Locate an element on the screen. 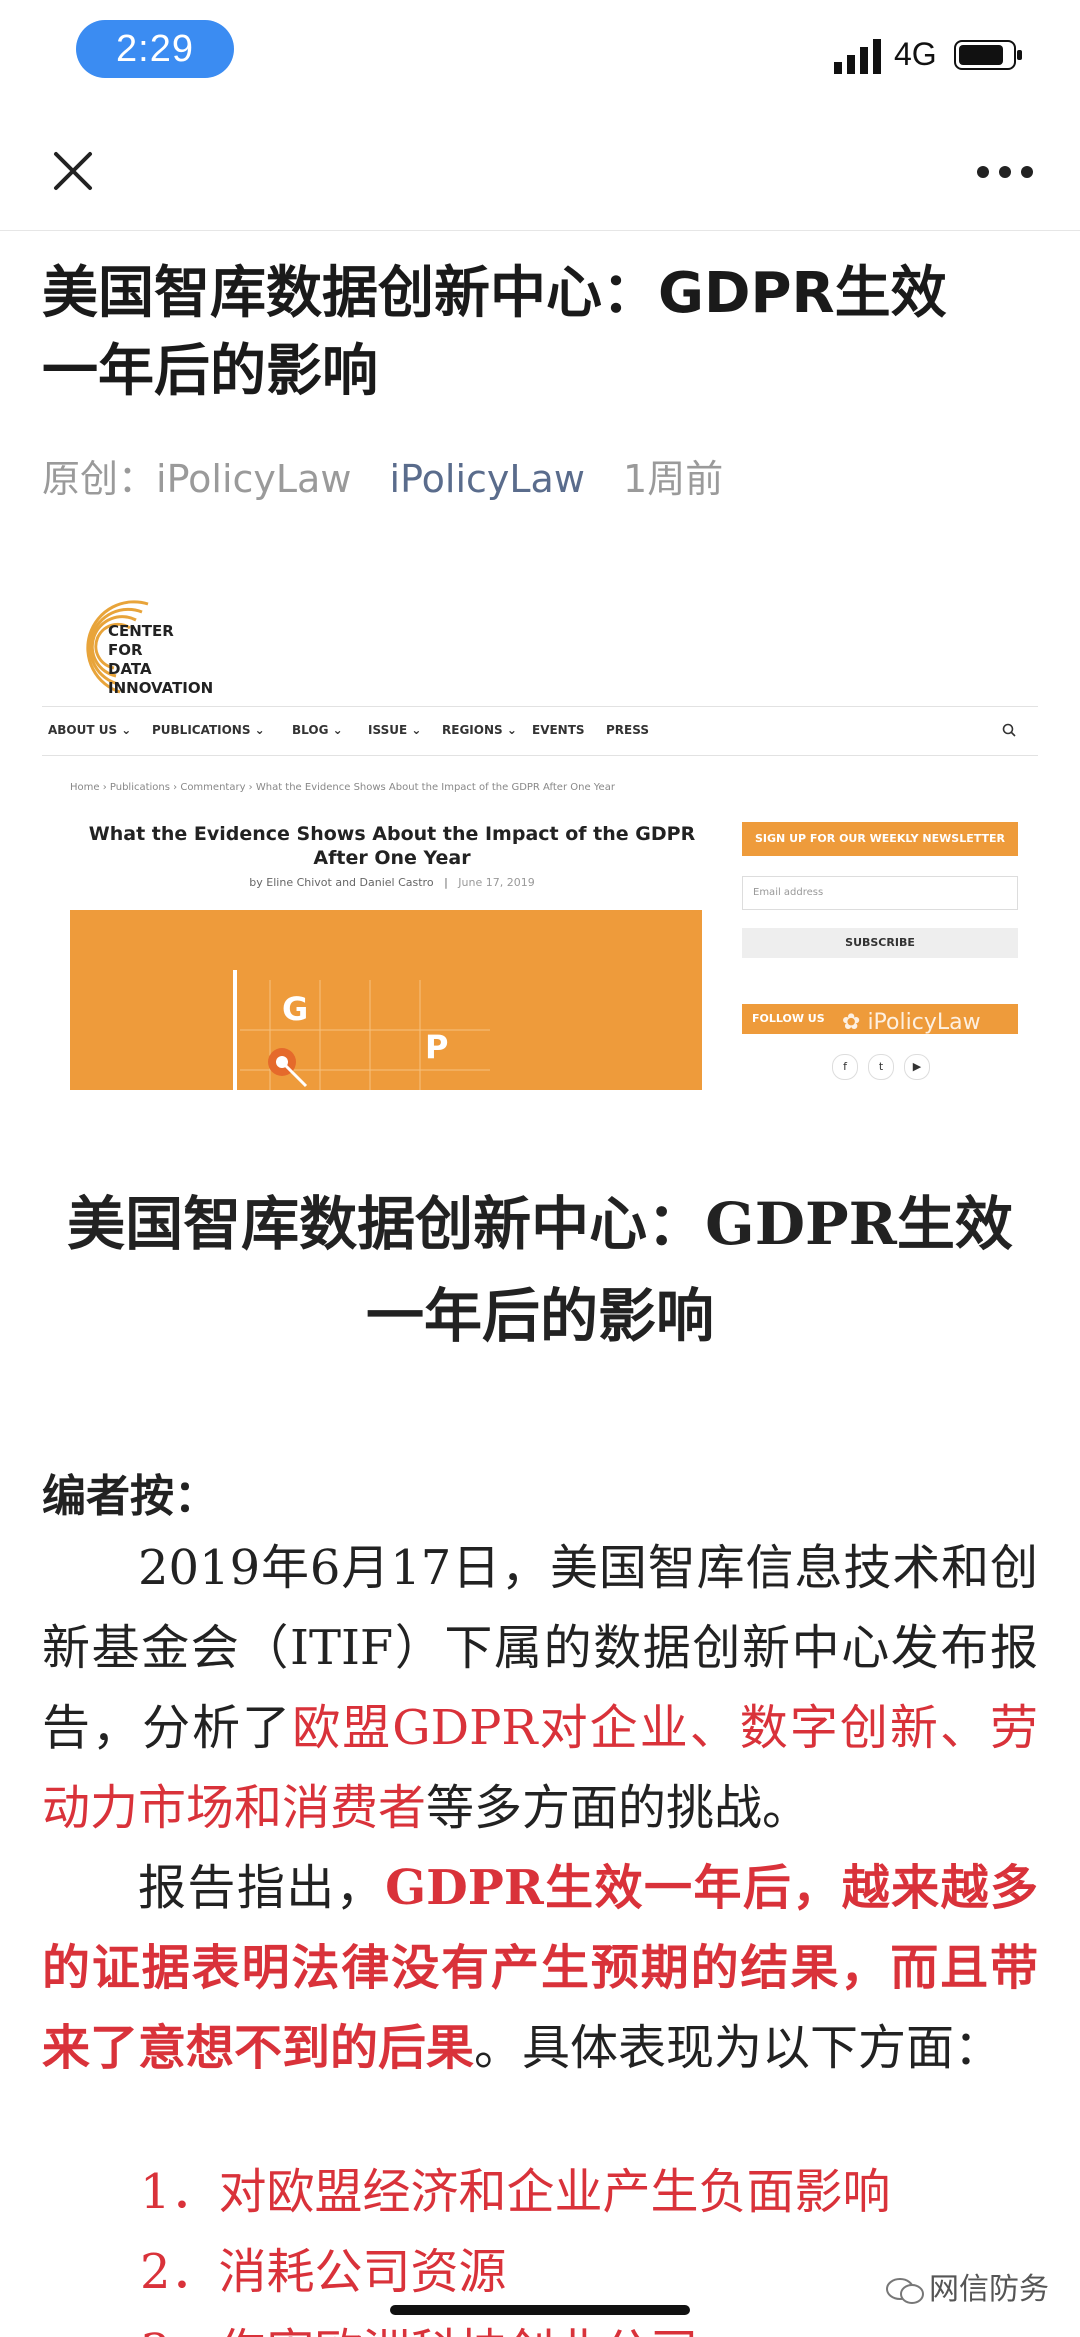 This screenshot has width=1080, height=2337. battery-icon is located at coordinates (988, 55).